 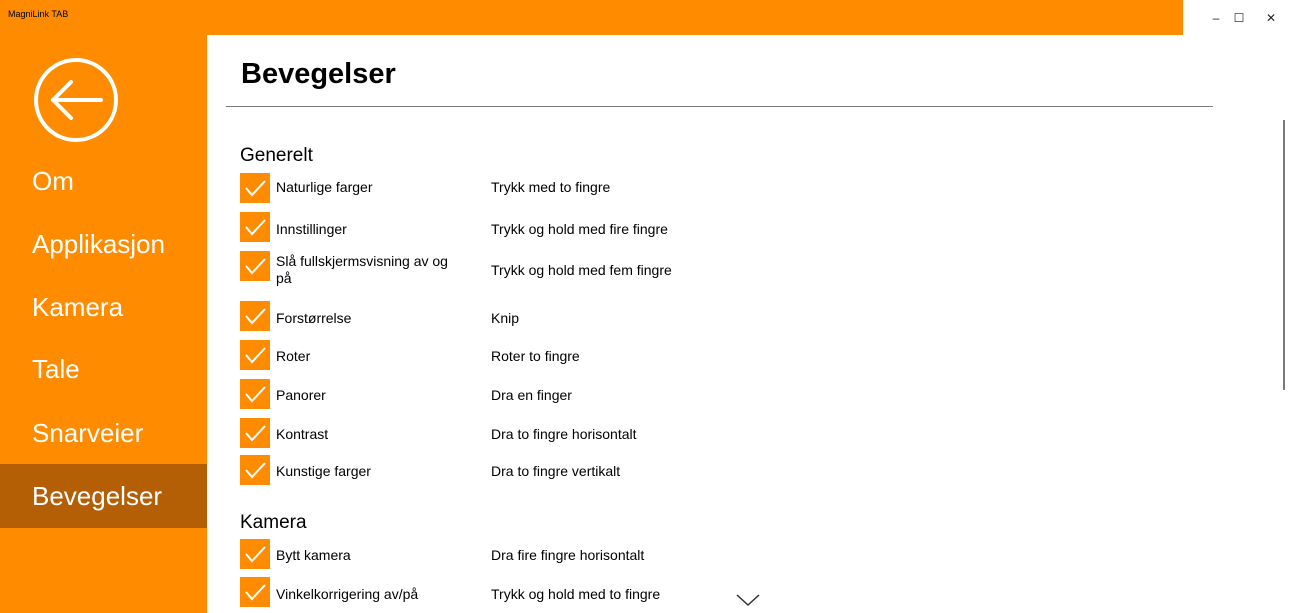 I want to click on sidebar-item-label: Applikasjon, so click(x=98, y=244).